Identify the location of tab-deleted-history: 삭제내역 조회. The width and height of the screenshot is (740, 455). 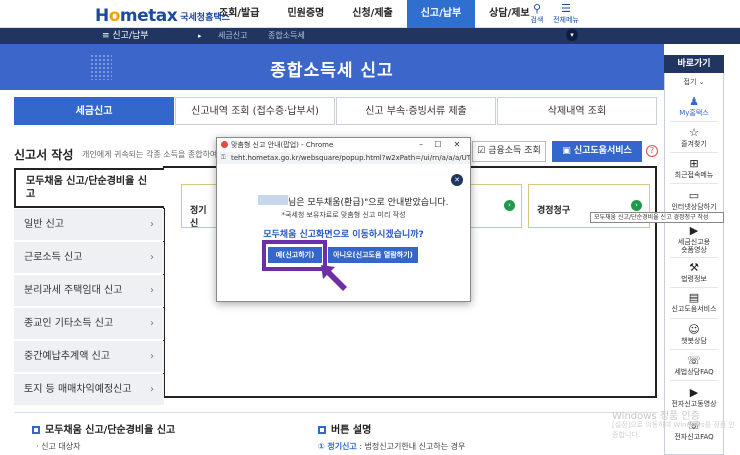
(577, 111).